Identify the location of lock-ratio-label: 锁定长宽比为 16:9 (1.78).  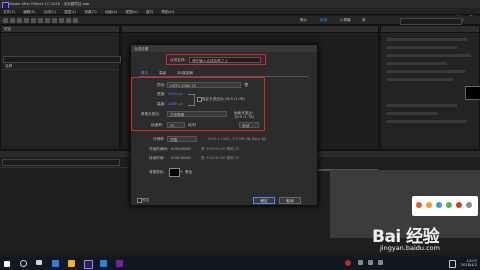
(223, 99).